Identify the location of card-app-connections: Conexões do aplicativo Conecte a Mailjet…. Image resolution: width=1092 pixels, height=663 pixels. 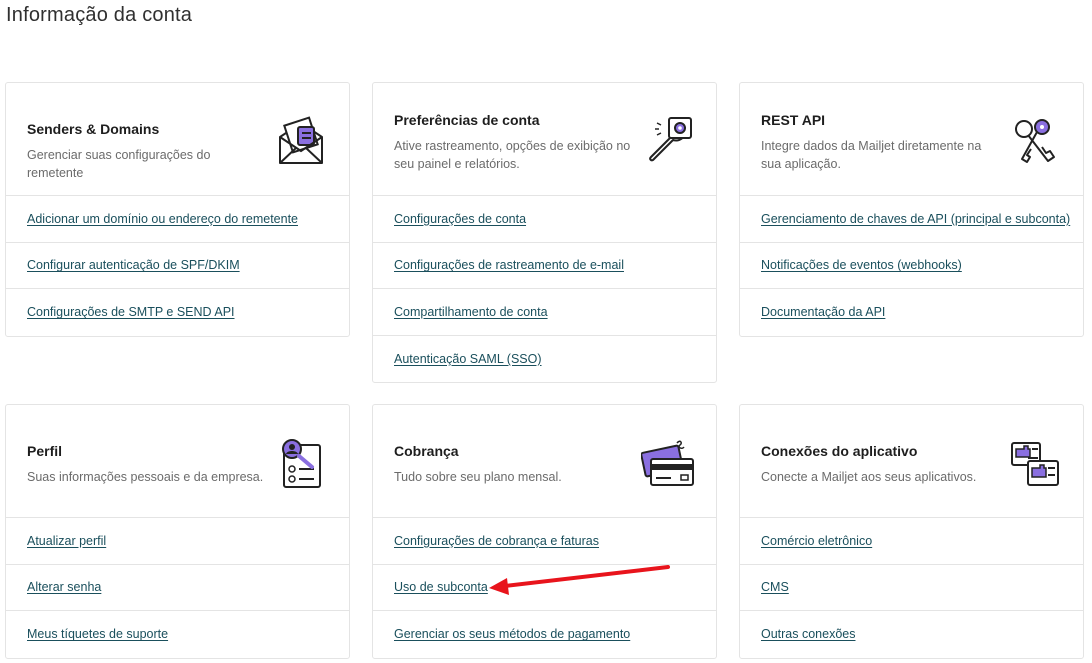
(911, 531).